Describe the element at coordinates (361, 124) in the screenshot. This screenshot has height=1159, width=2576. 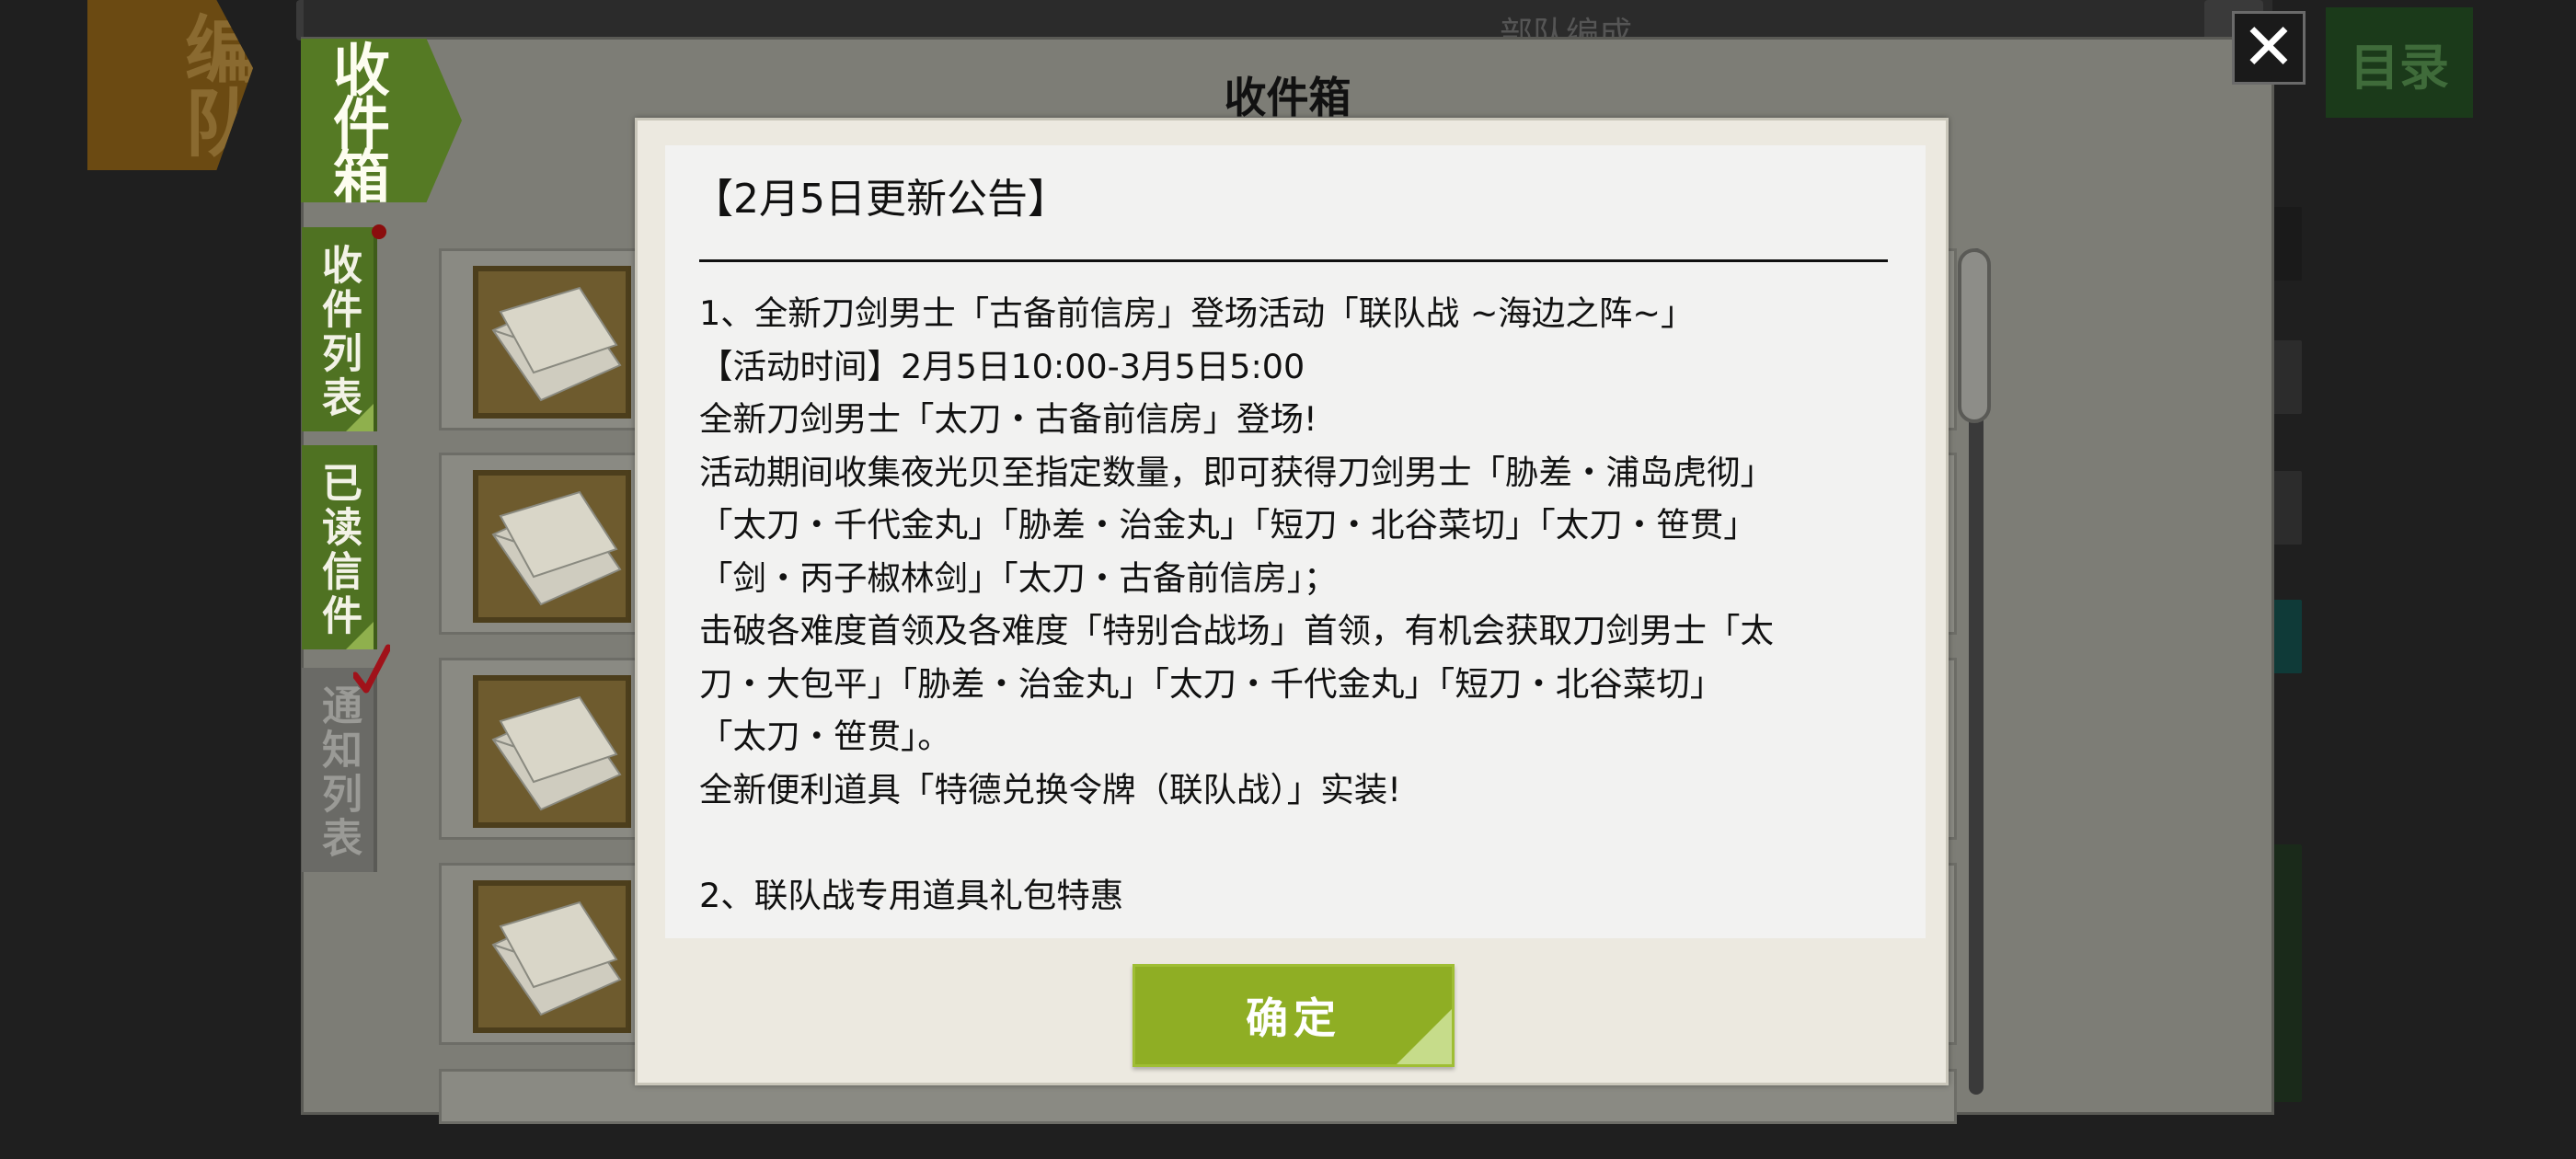
I see `mailbox-banner-label: 收件箱` at that location.